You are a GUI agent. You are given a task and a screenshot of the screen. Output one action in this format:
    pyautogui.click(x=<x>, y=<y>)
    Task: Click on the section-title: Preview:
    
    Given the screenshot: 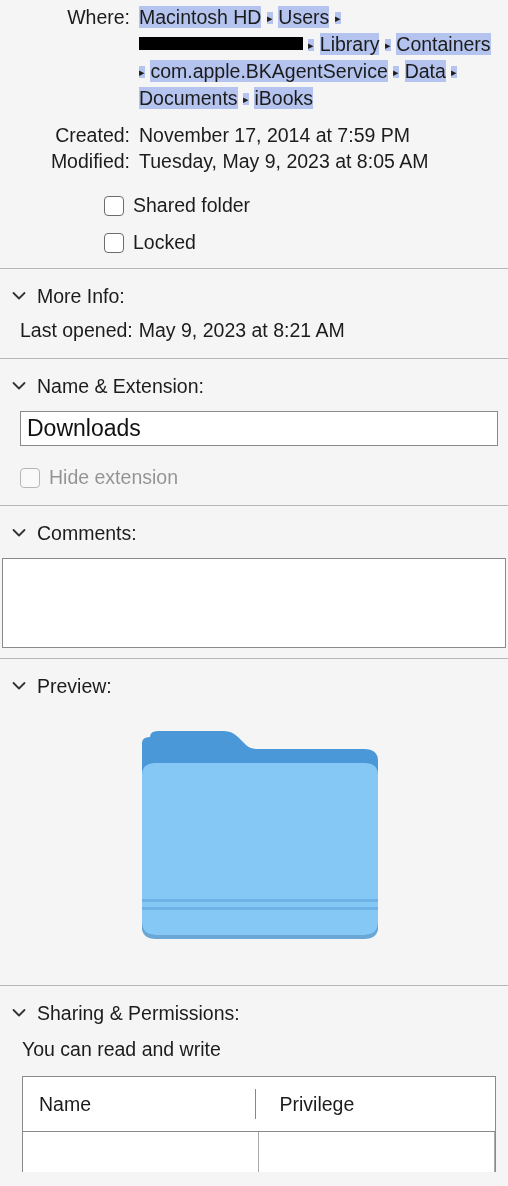 What is the action you would take?
    pyautogui.click(x=74, y=686)
    